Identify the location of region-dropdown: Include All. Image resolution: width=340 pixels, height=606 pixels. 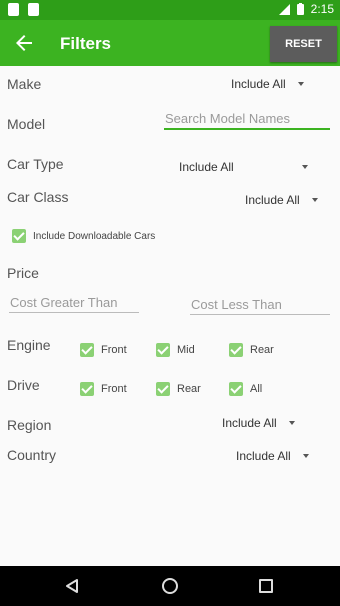
(258, 423).